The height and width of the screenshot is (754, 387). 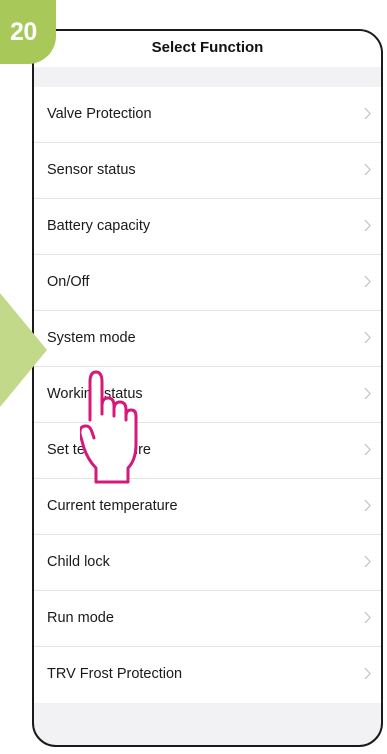 I want to click on list-item-child-lock: Child lock, so click(x=207, y=563).